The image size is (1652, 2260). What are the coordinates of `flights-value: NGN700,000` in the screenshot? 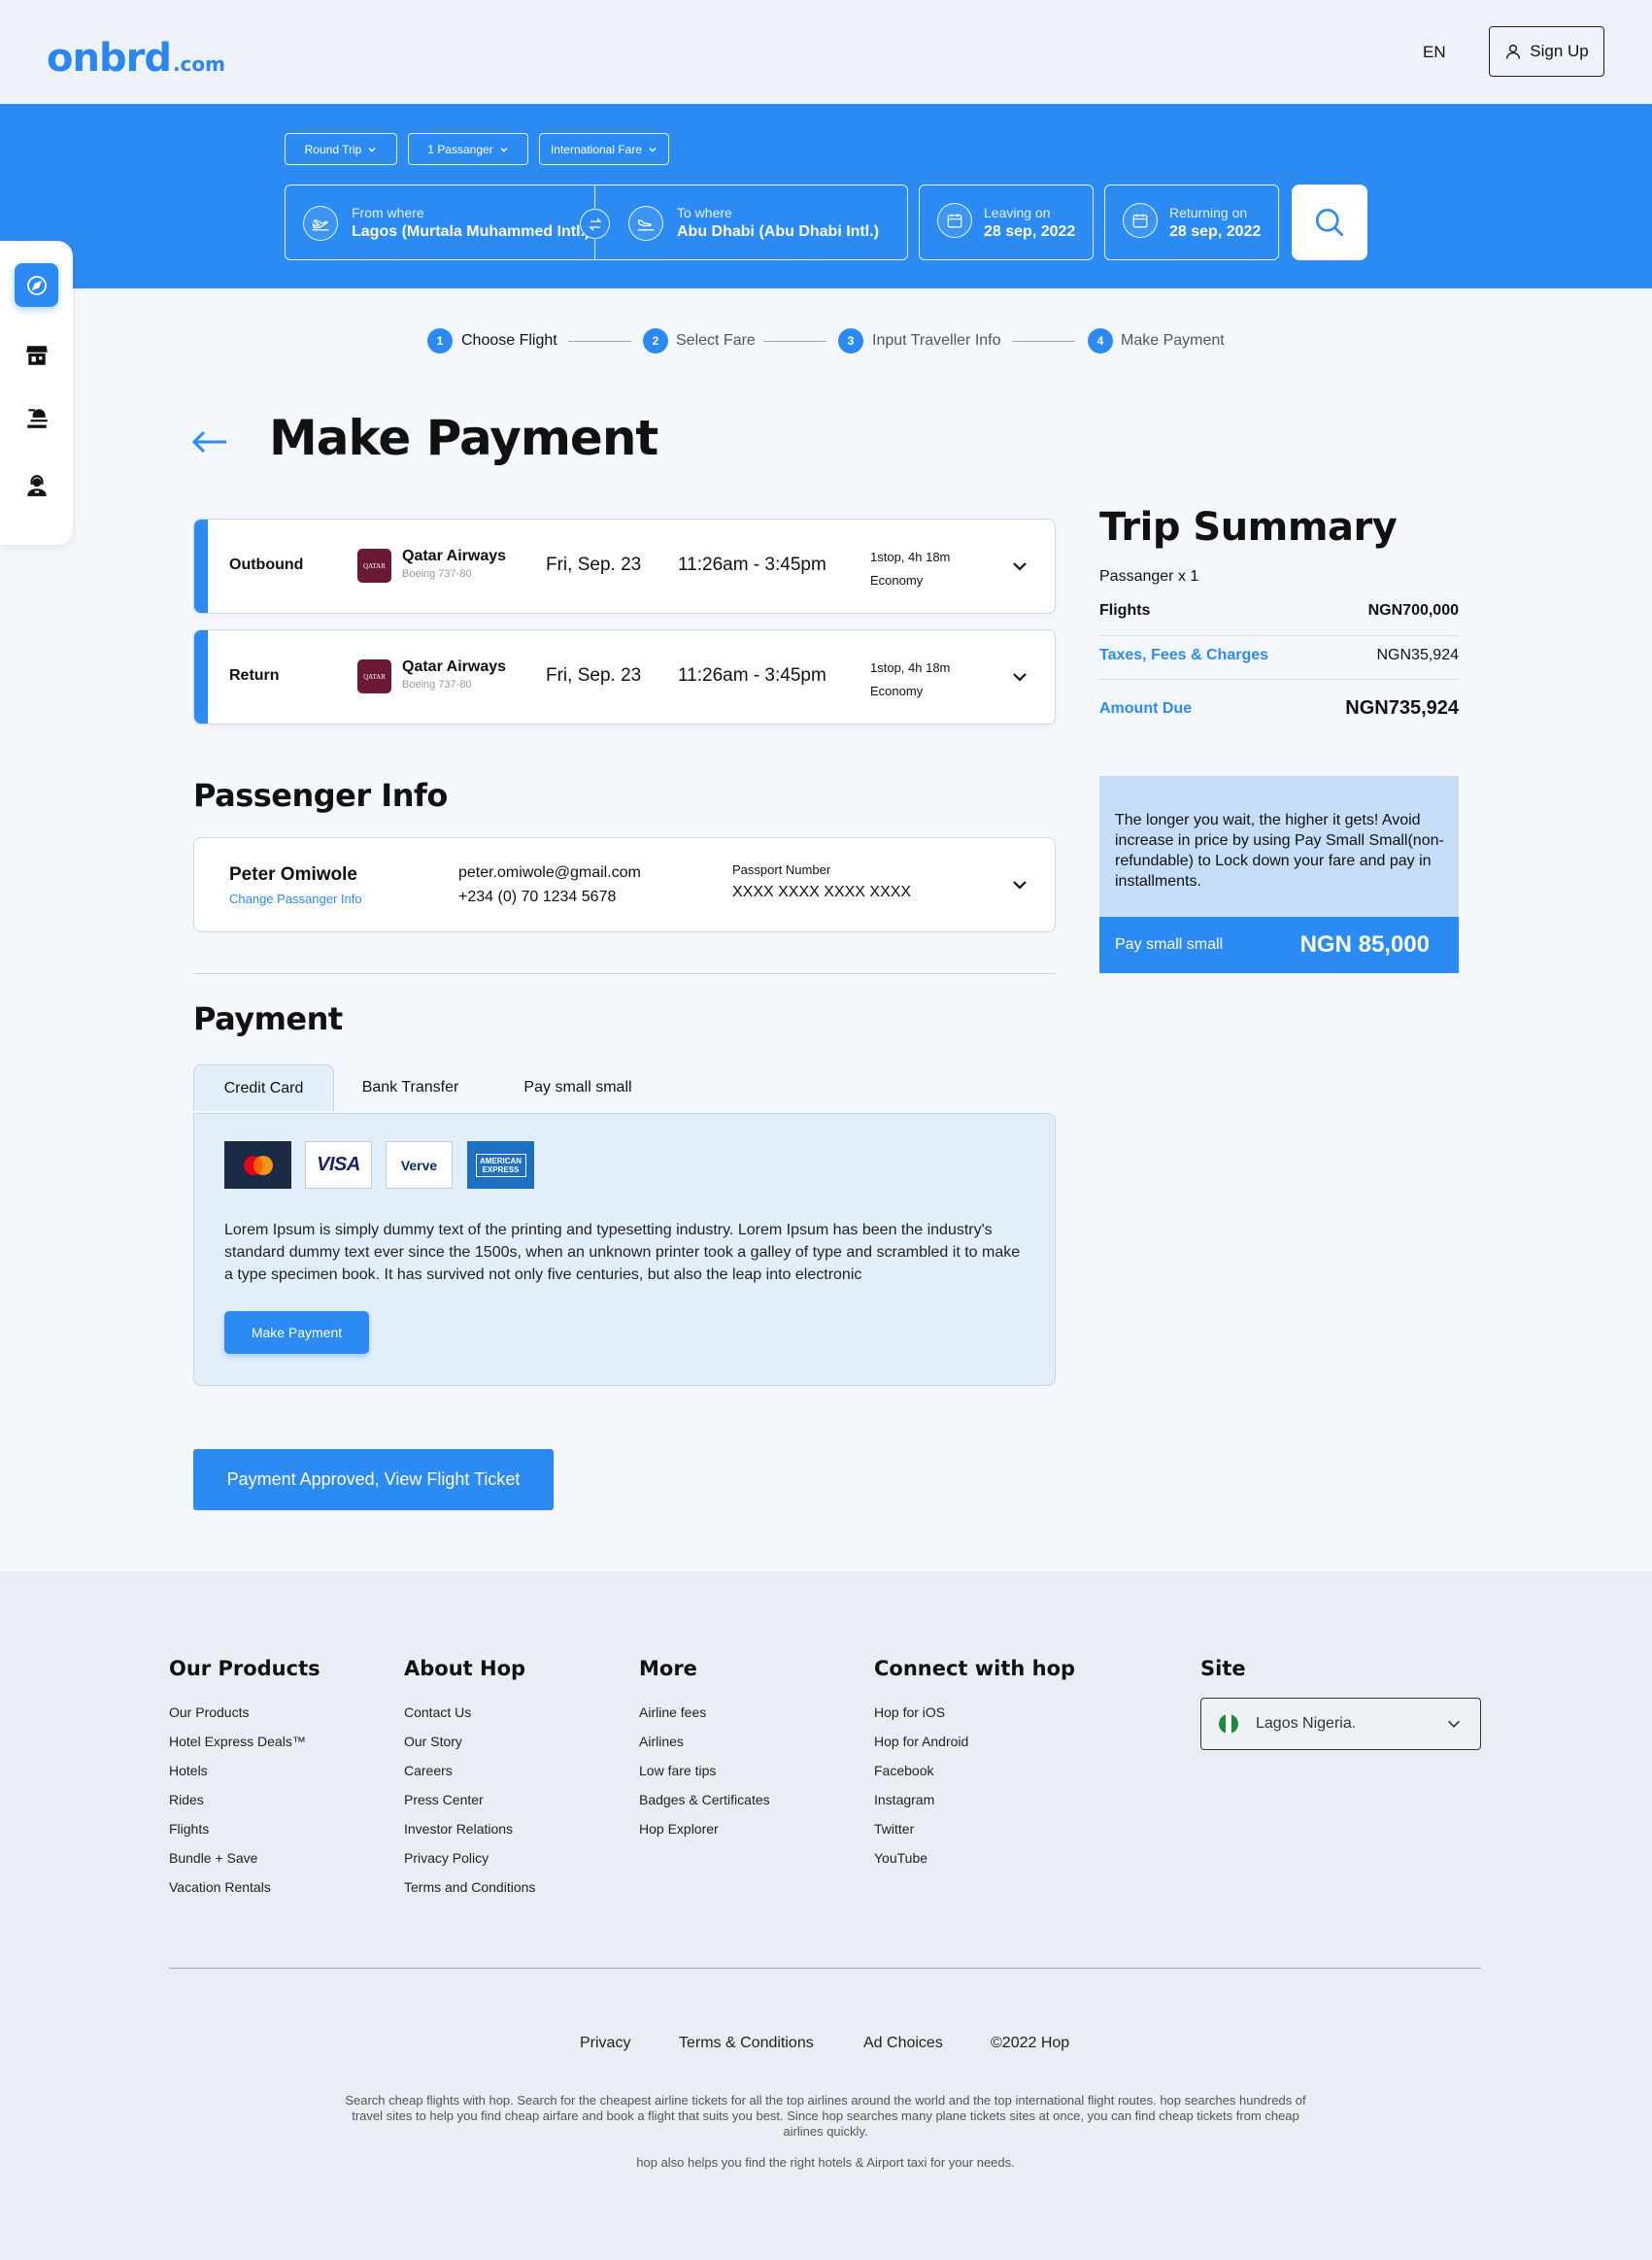 It's located at (1413, 610).